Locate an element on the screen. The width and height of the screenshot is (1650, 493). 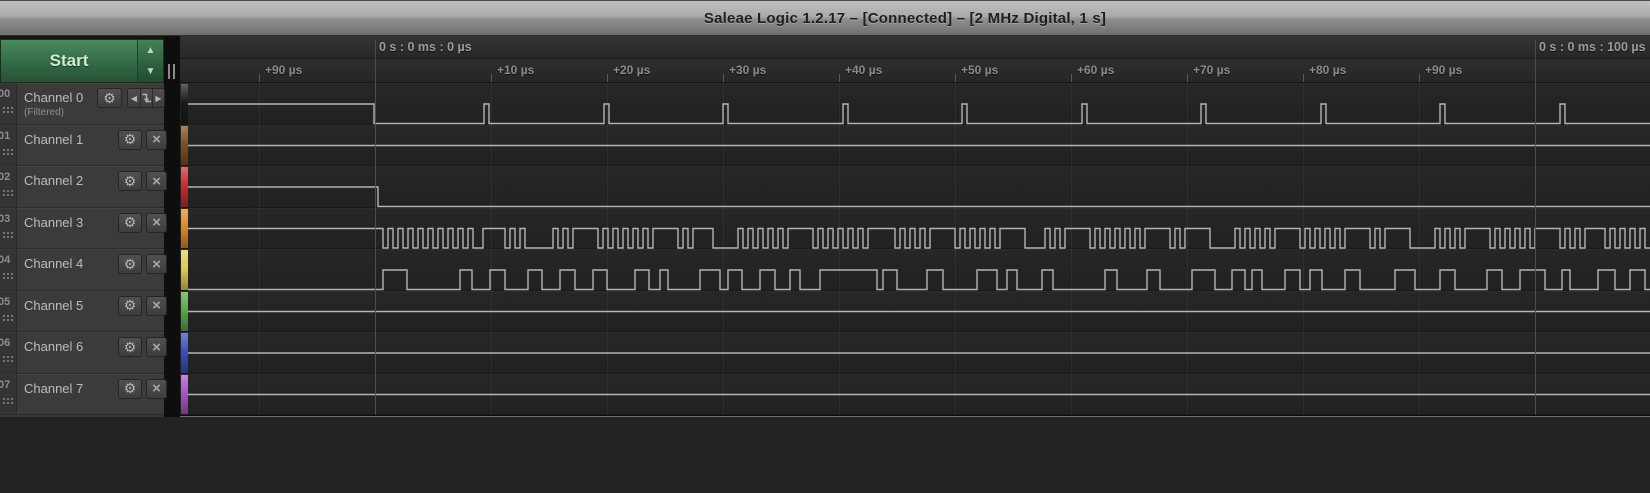
channel-row-06: 06 Channel 6 ⚙ × is located at coordinates (83, 353).